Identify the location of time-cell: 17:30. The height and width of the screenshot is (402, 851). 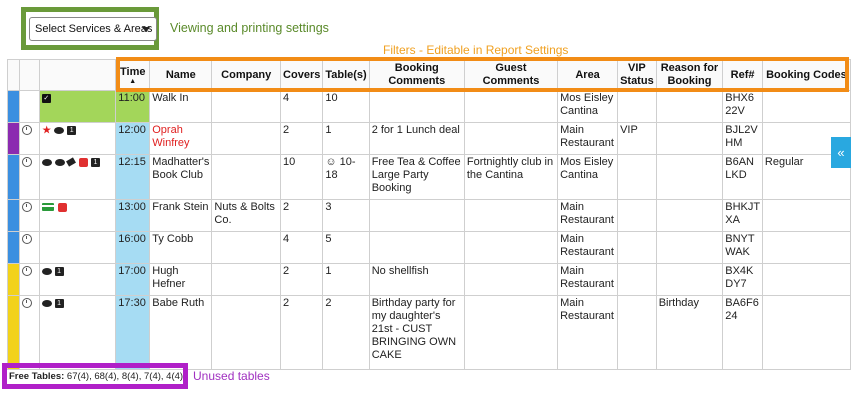
(133, 332).